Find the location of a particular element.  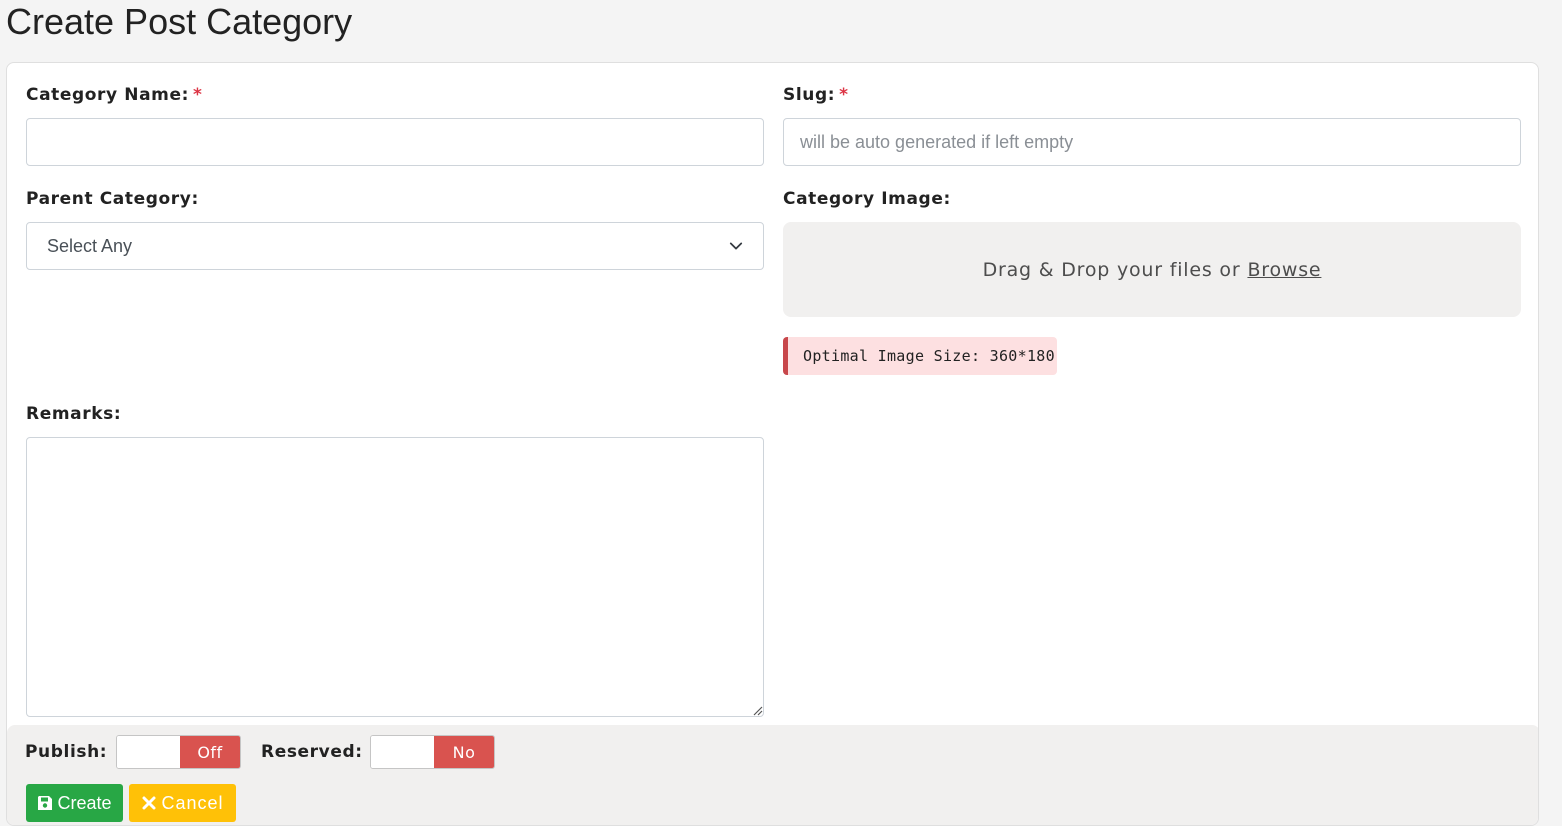

publish-label: Publish: is located at coordinates (66, 752).